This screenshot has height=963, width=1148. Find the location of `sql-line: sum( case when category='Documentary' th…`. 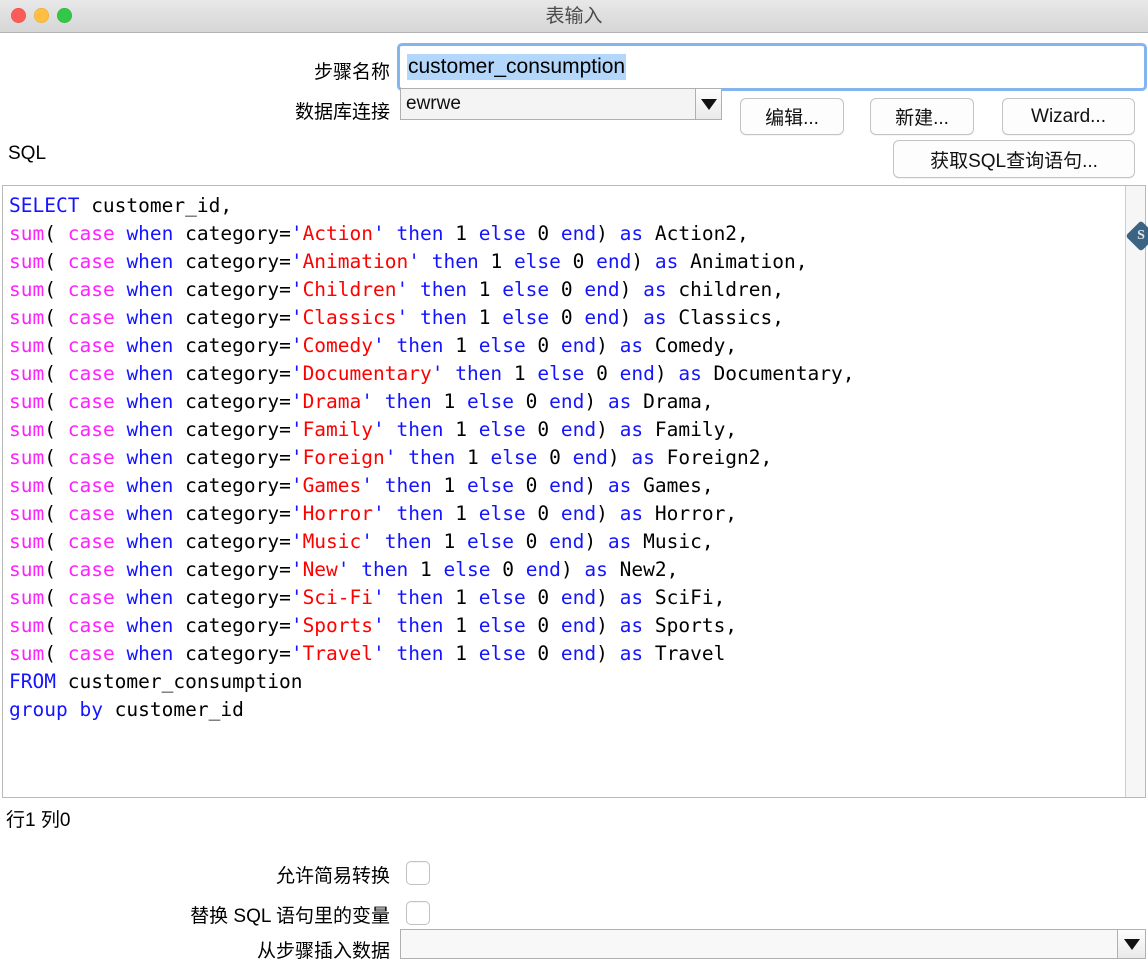

sql-line: sum( case when category='Documentary' th… is located at coordinates (432, 373).